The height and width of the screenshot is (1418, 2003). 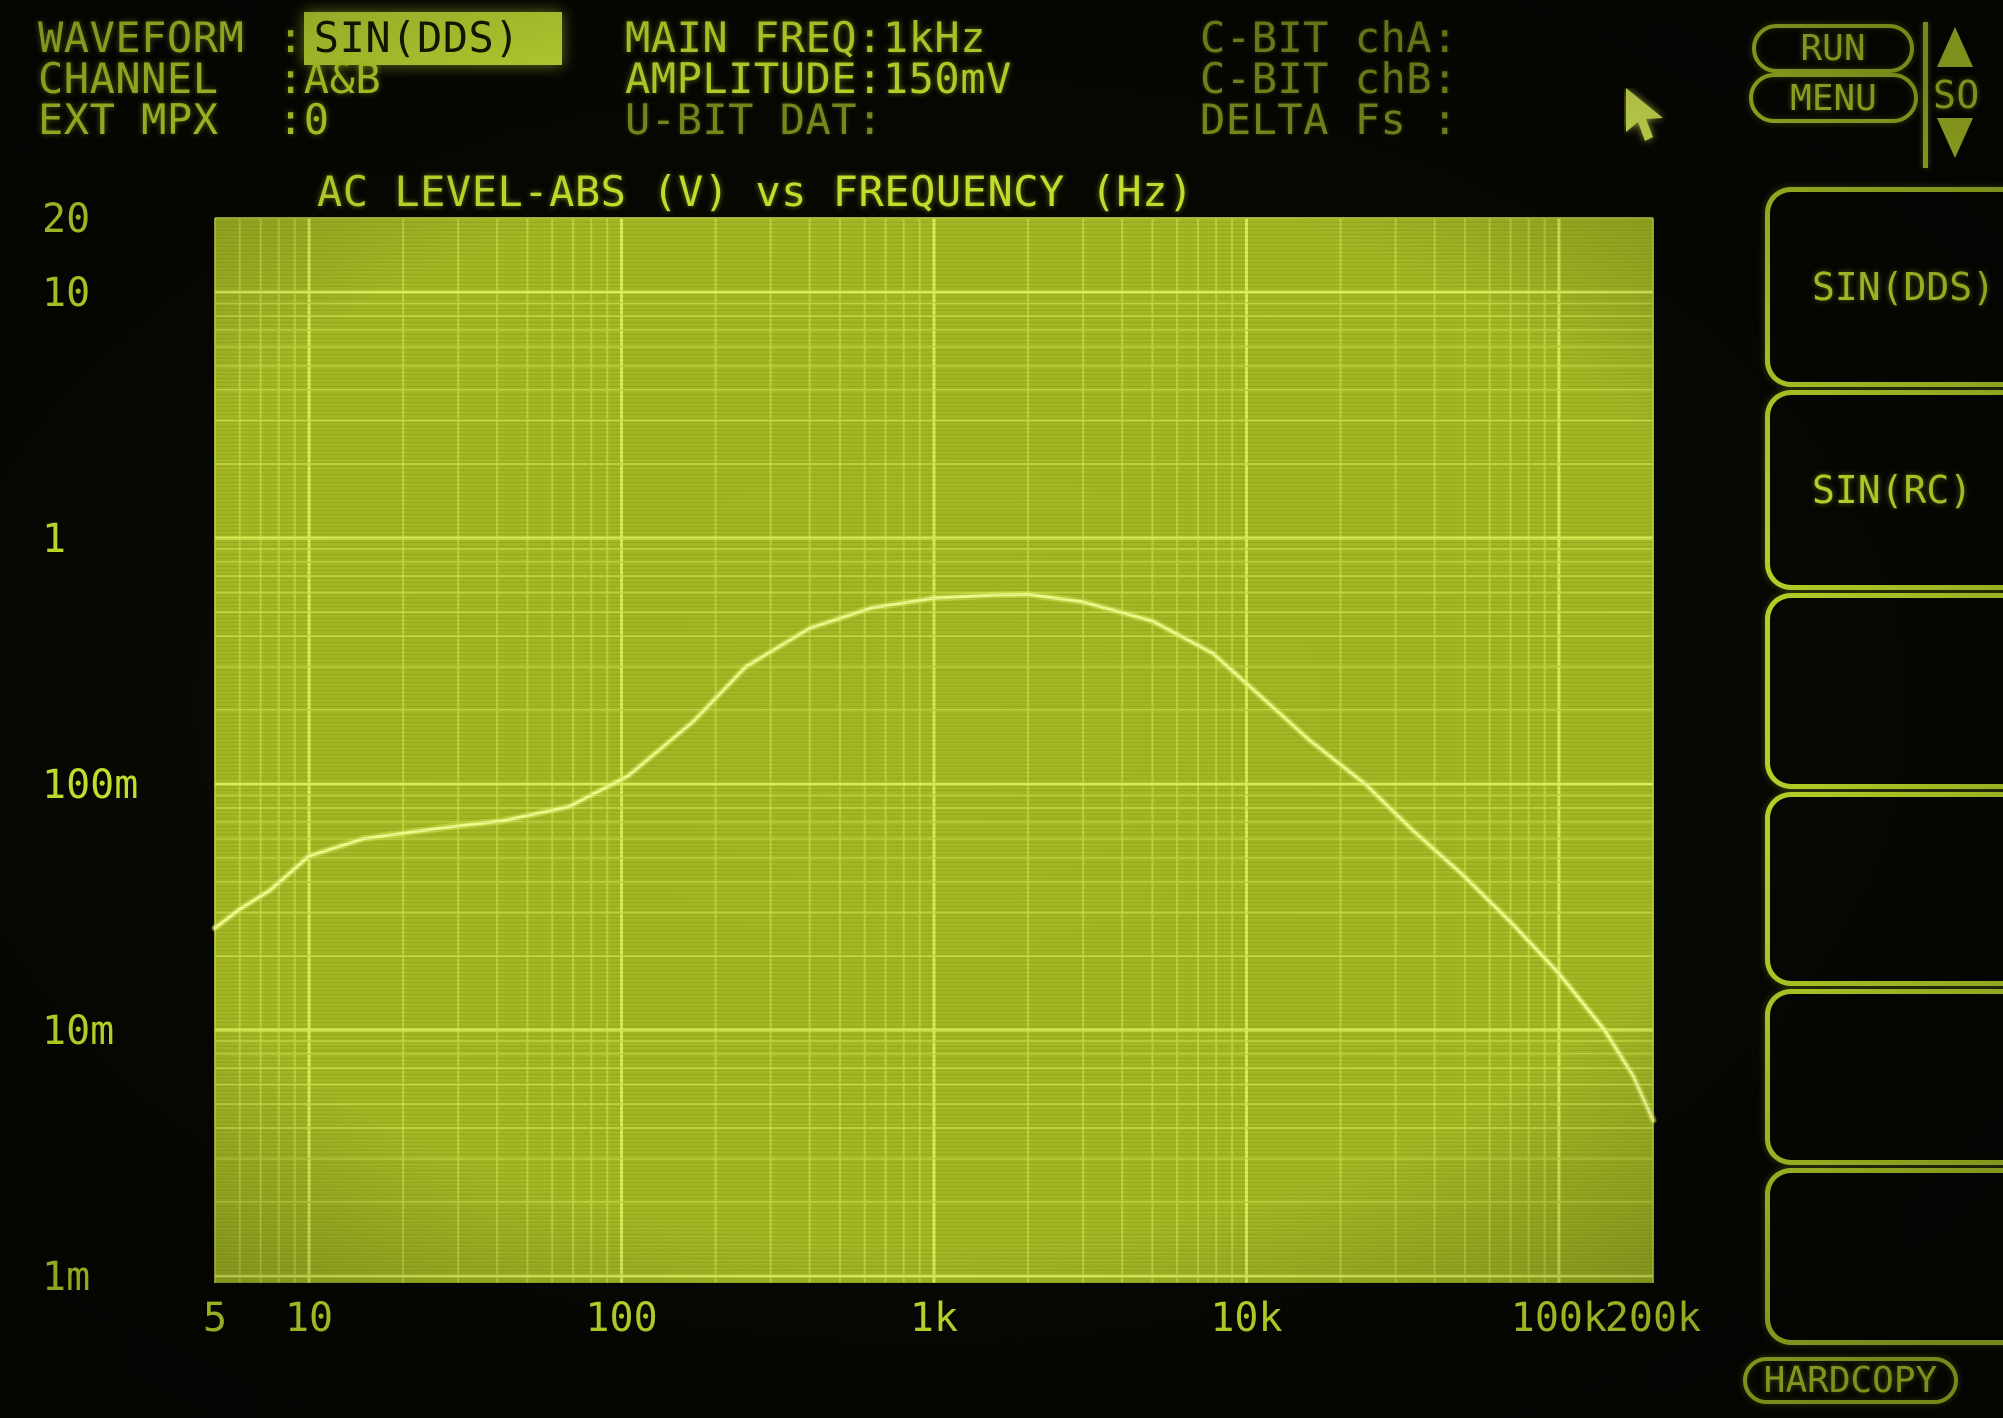 I want to click on softkey-sin-dds: SIN(DDS), so click(x=1884, y=287).